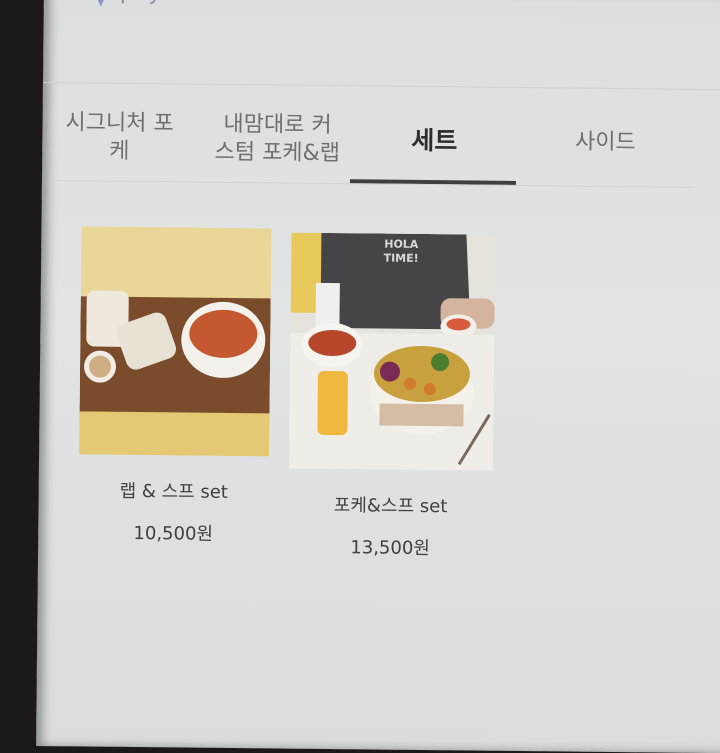  Describe the element at coordinates (119, 137) in the screenshot. I see `tab-signature-poke: 시그니처 포 케` at that location.